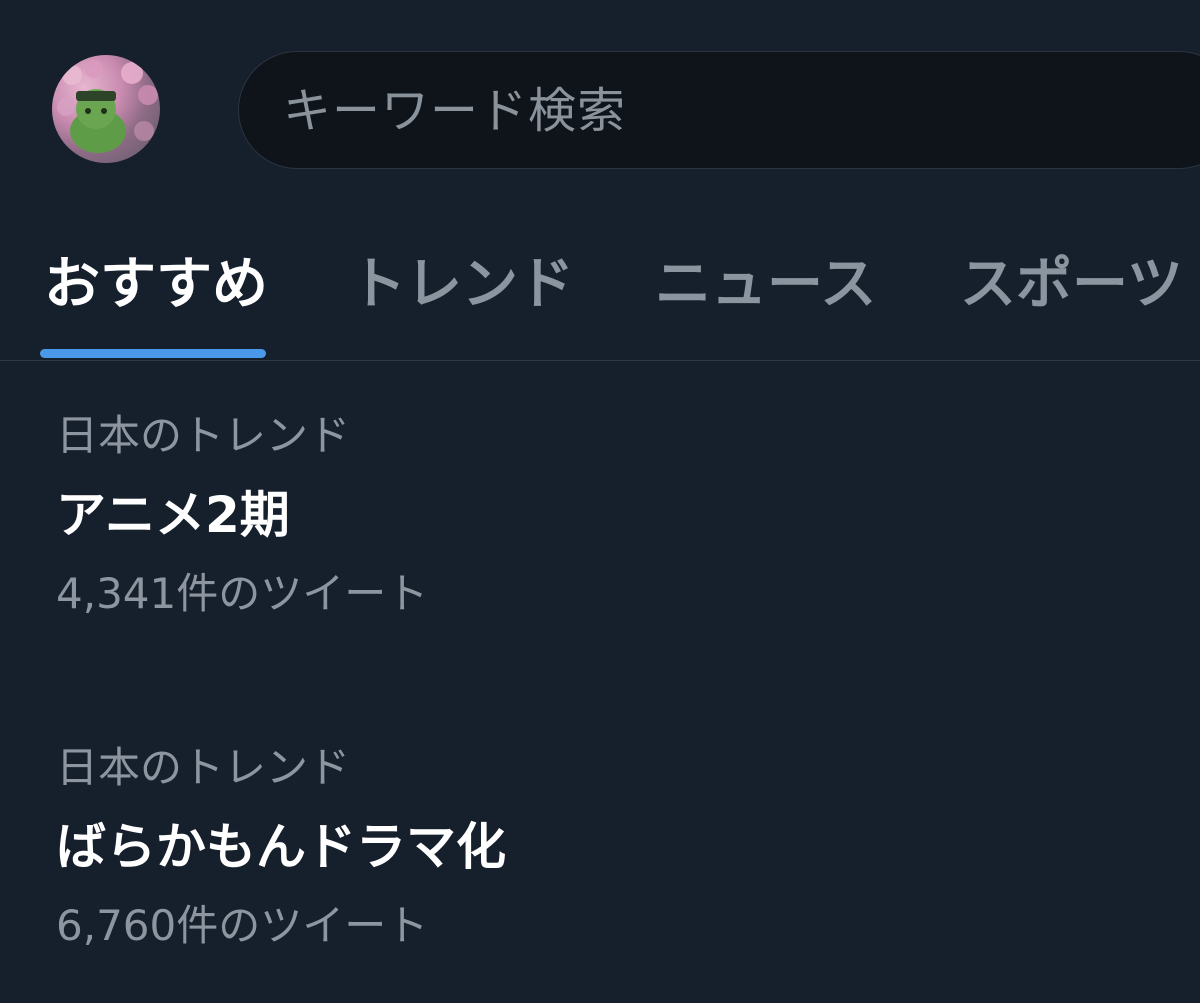 The width and height of the screenshot is (1200, 1003). I want to click on trend-tweet-count: 6,760件のツイート, so click(242, 925).